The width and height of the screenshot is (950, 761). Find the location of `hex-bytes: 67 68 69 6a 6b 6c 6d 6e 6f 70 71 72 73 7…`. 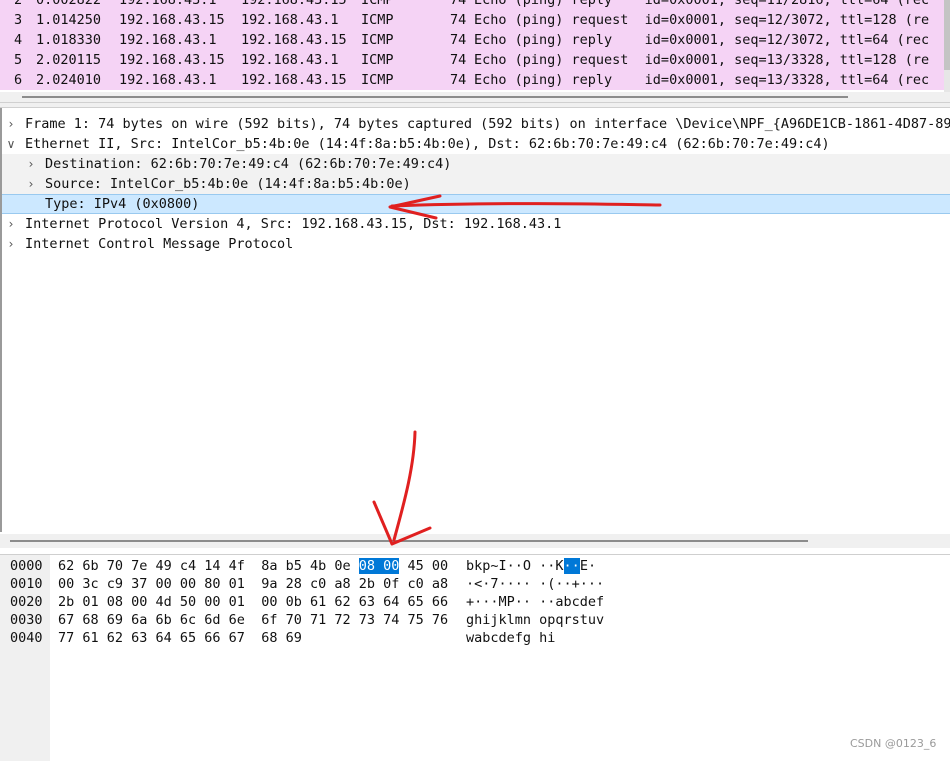

hex-bytes: 67 68 69 6a 6b 6c 6d 6e 6f 70 71 72 73 7… is located at coordinates (253, 620).